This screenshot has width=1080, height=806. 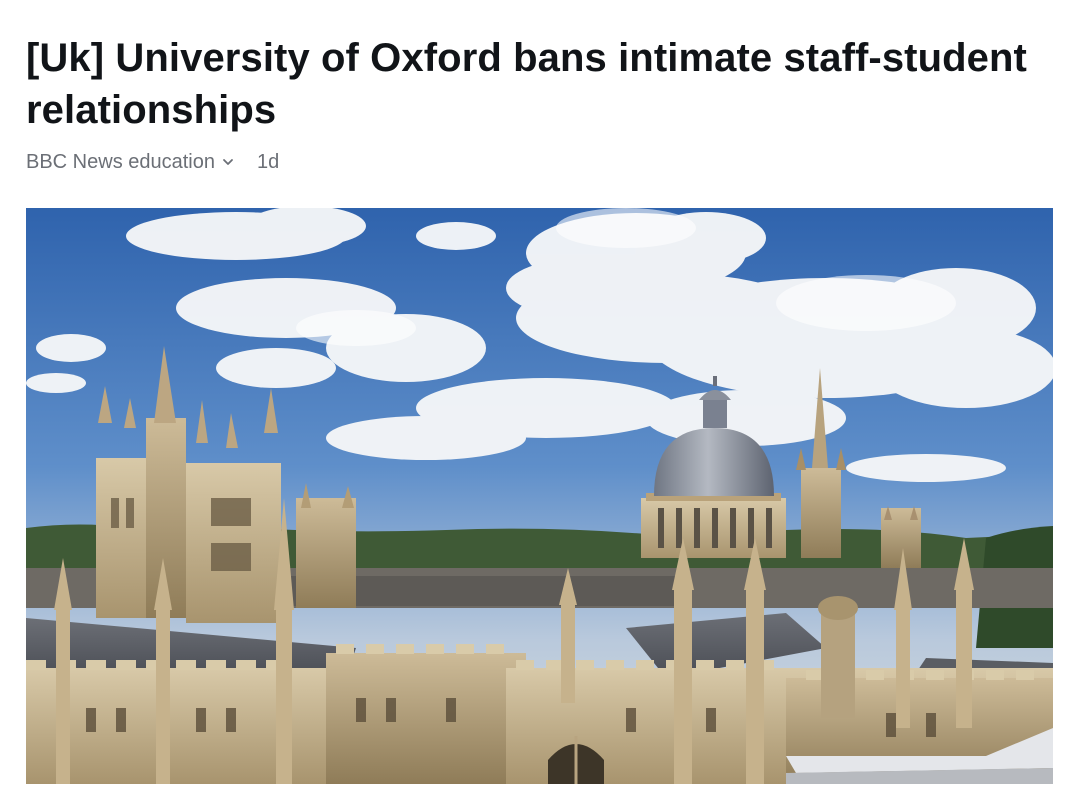 What do you see at coordinates (120, 161) in the screenshot?
I see `source-name: BBC News education` at bounding box center [120, 161].